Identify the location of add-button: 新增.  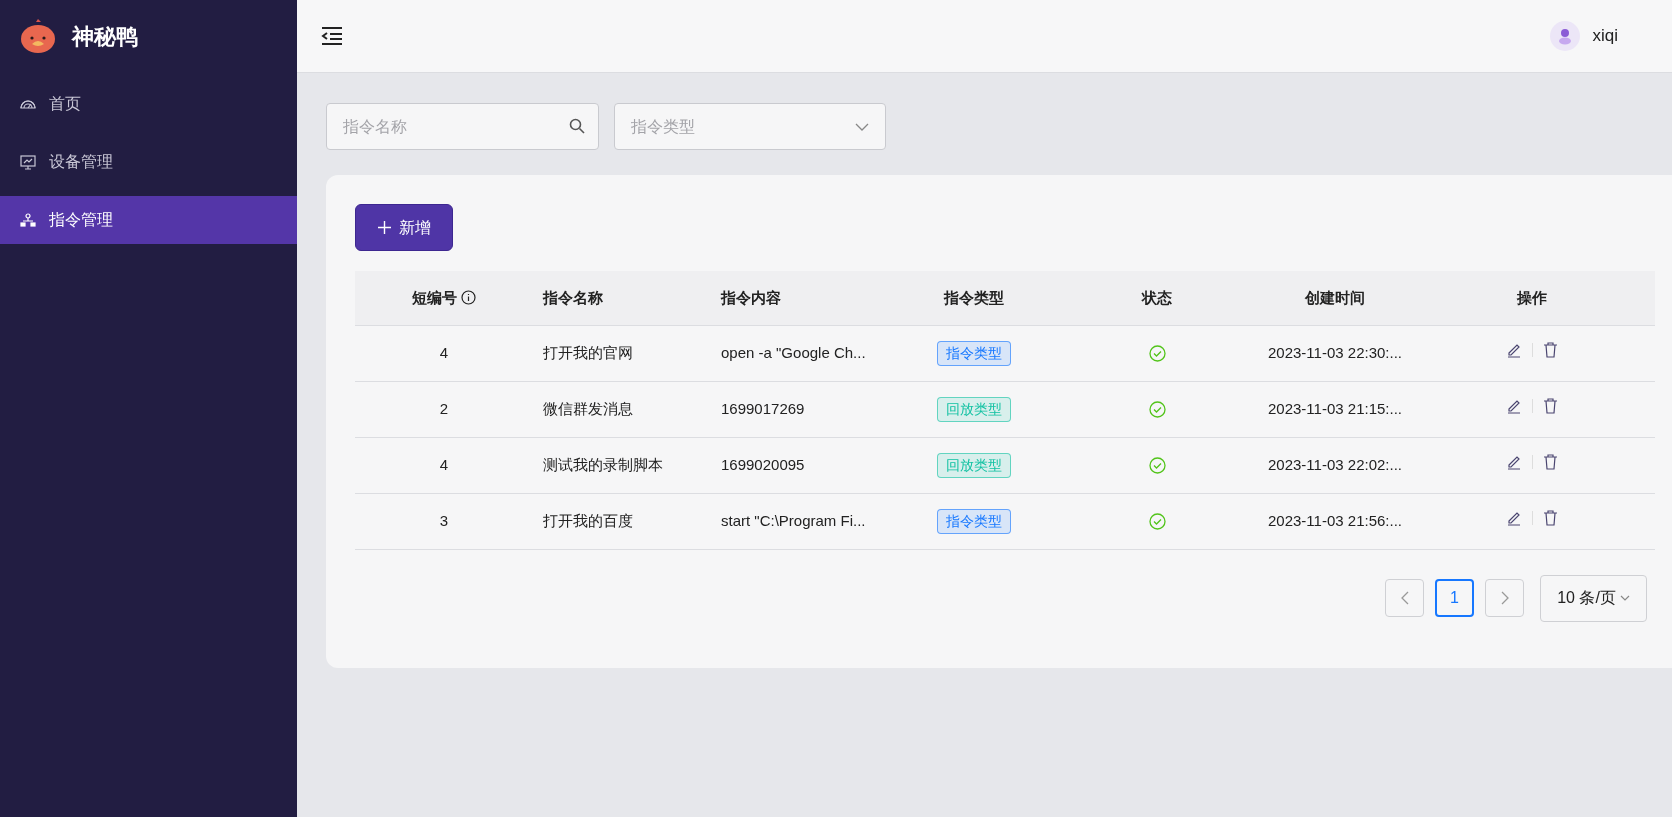
(404, 227).